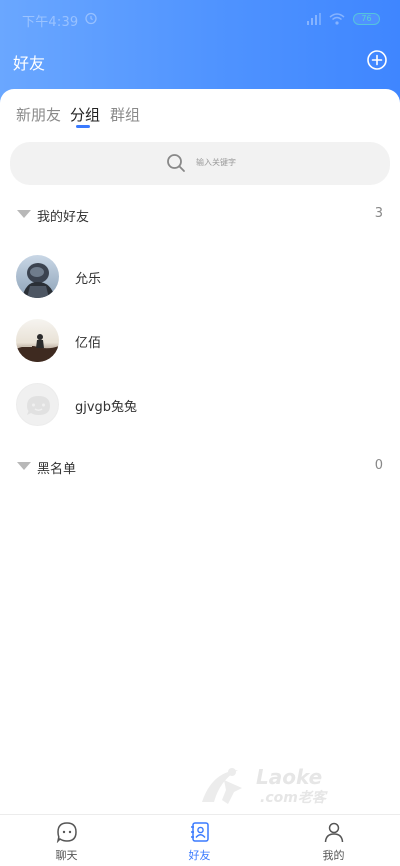 The width and height of the screenshot is (400, 866). What do you see at coordinates (289, 777) in the screenshot?
I see `watermark-text-line1: Laoke` at bounding box center [289, 777].